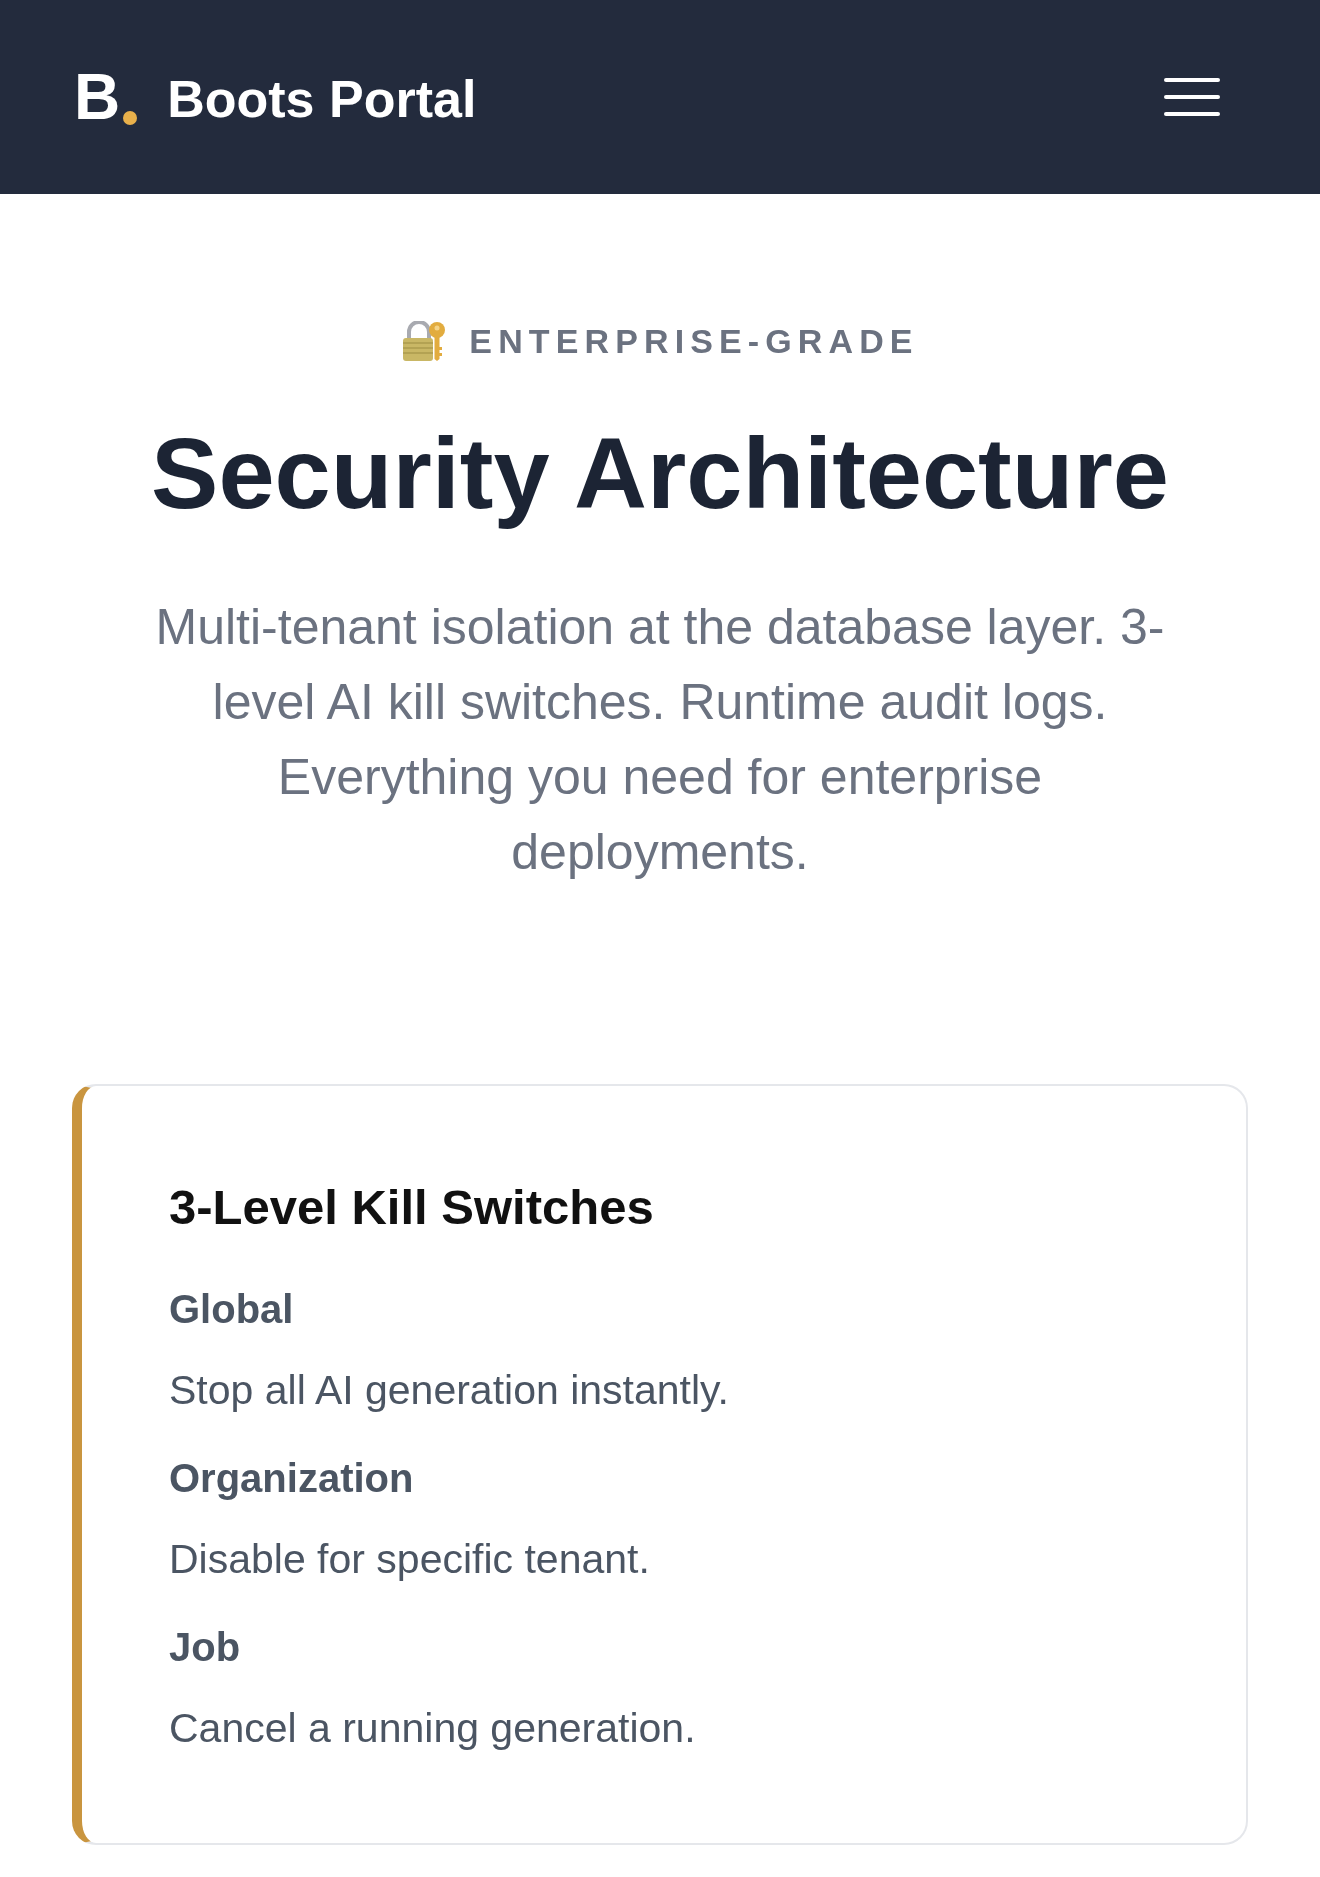 Image resolution: width=1320 pixels, height=1877 pixels. Describe the element at coordinates (292, 1478) in the screenshot. I see `switch-level-label: Organization` at that location.